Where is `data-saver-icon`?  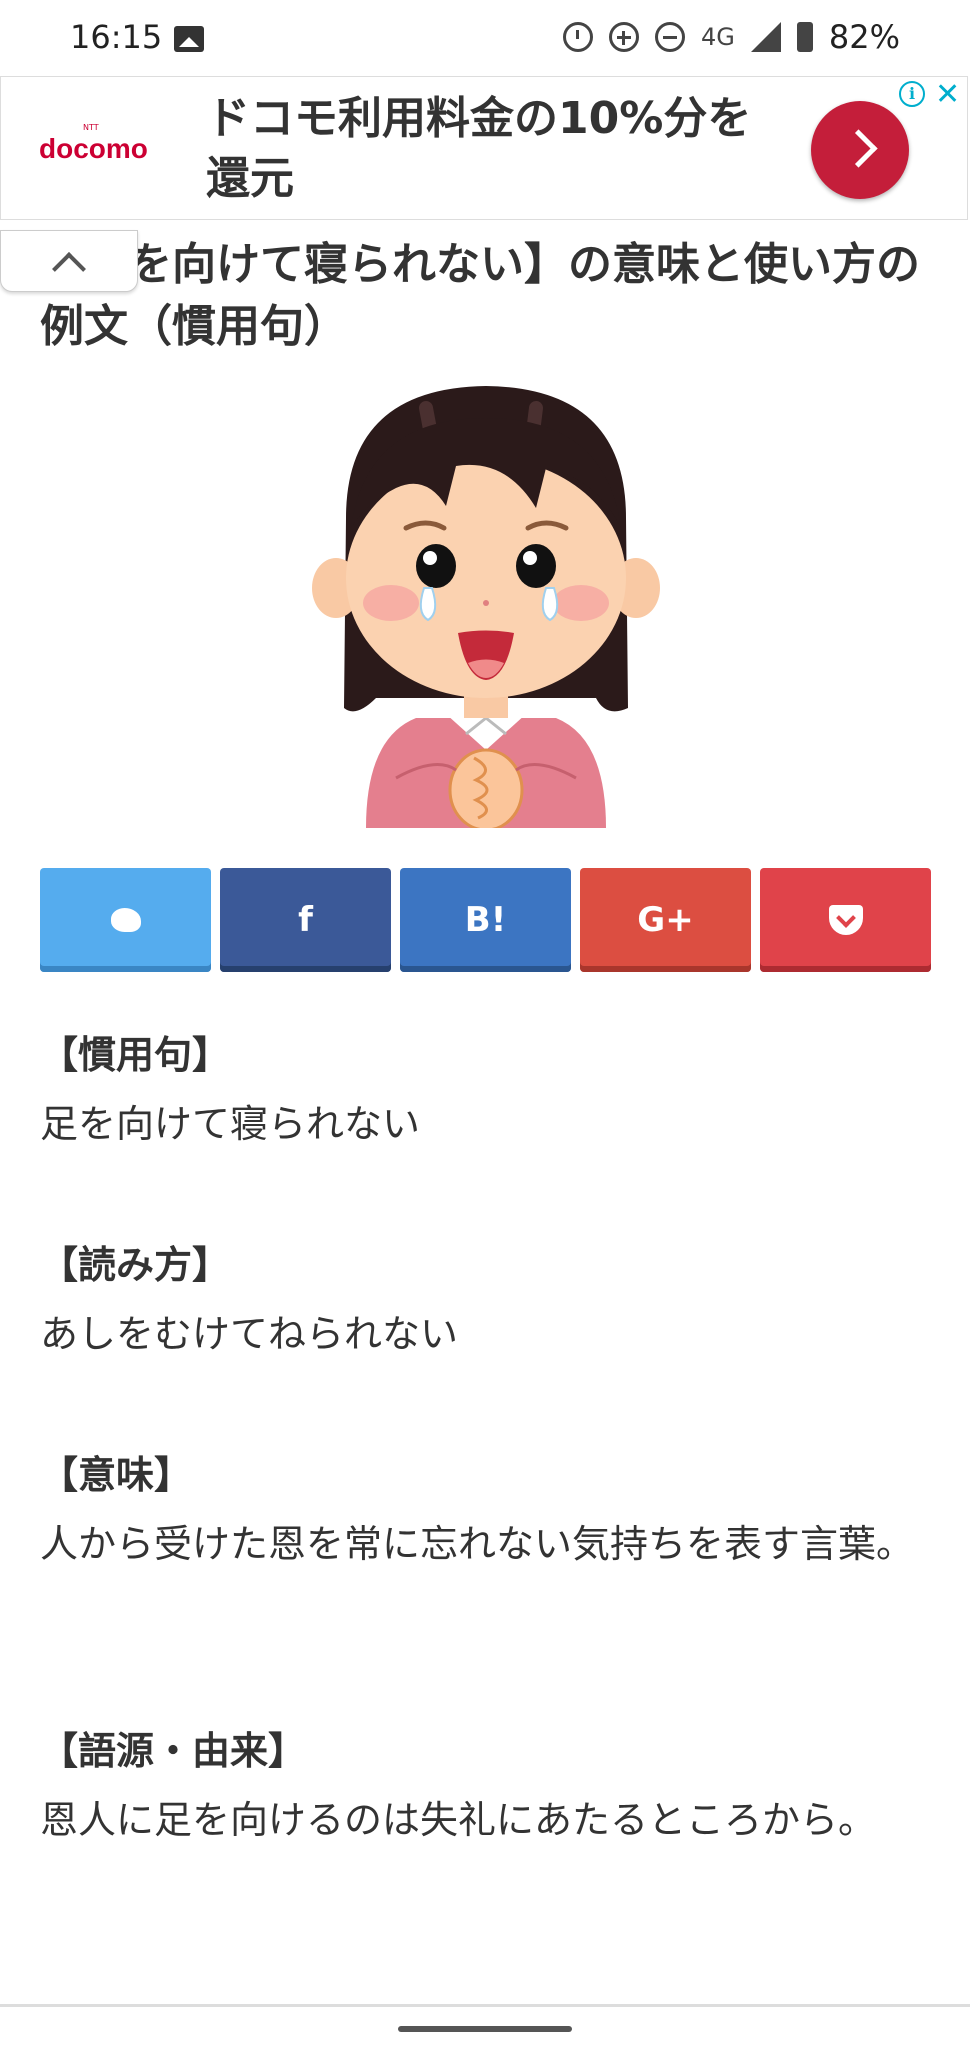 data-saver-icon is located at coordinates (624, 37).